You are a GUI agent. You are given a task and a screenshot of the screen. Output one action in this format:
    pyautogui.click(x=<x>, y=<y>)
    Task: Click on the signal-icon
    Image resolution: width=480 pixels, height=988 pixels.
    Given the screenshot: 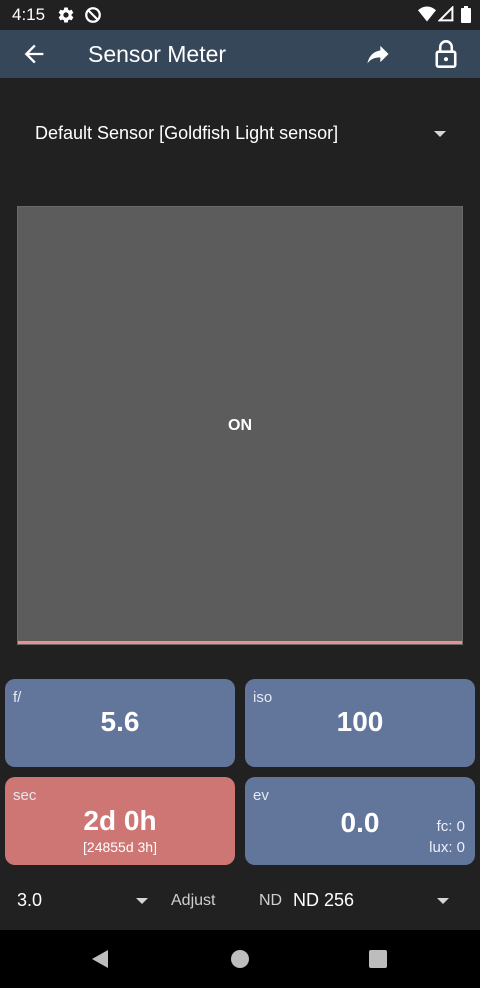 What is the action you would take?
    pyautogui.click(x=446, y=14)
    